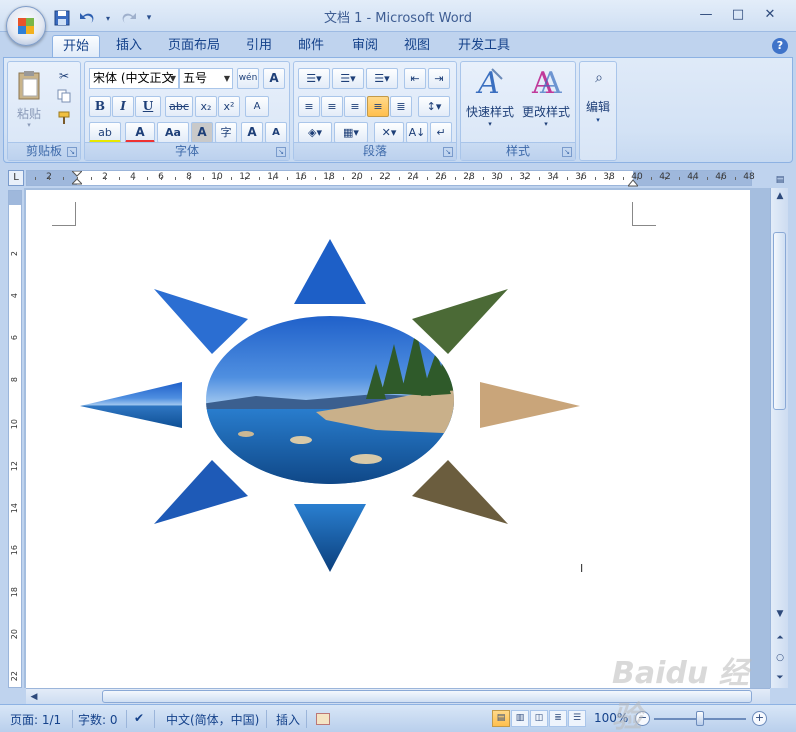  Describe the element at coordinates (759, 718) in the screenshot. I see `zoom-in-icon: +` at that location.